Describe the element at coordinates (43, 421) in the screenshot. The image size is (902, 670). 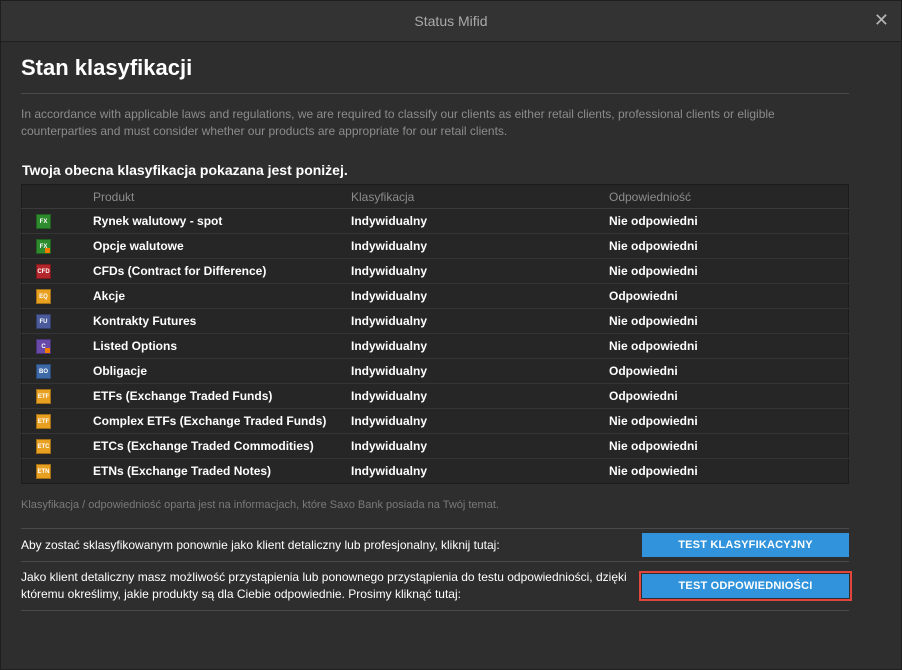
I see `complex-etf-icon: ETF` at that location.